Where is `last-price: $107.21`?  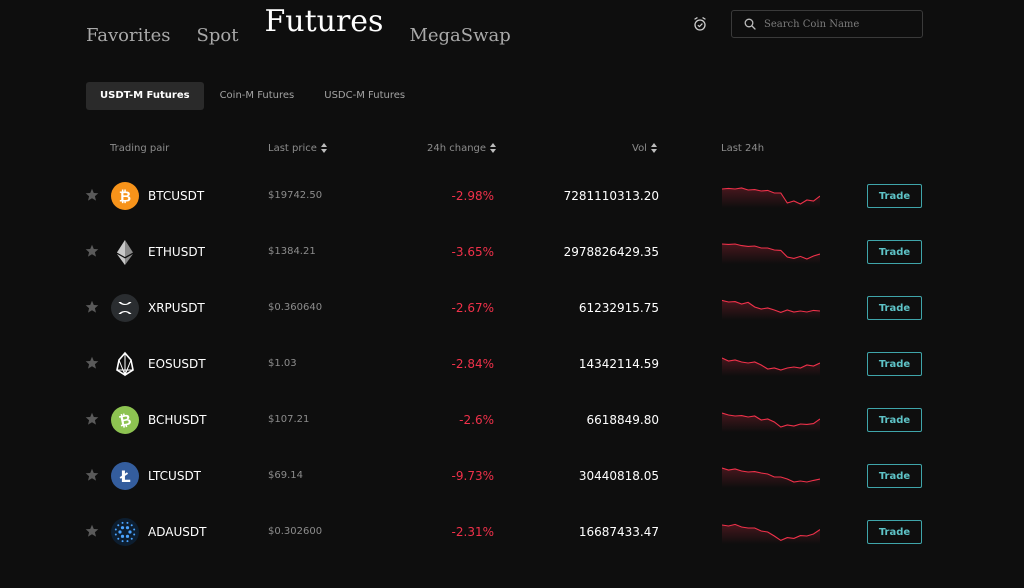
last-price: $107.21 is located at coordinates (289, 419).